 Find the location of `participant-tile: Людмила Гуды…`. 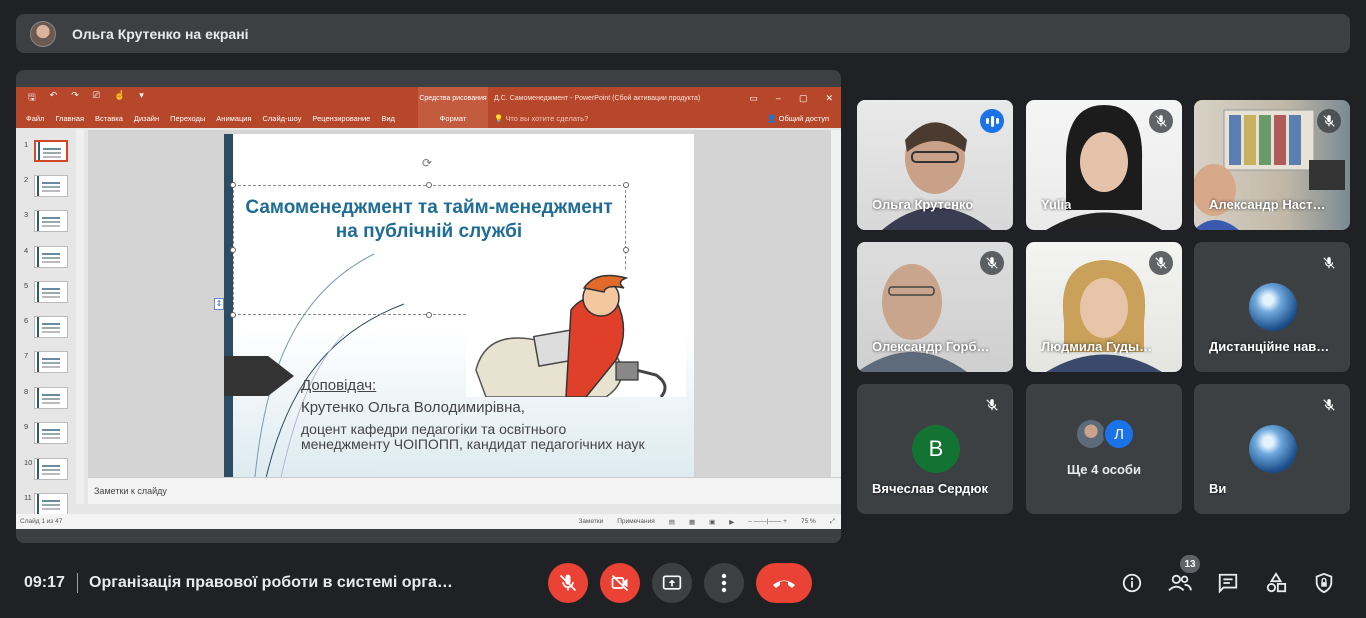

participant-tile: Людмила Гуды… is located at coordinates (1104, 307).